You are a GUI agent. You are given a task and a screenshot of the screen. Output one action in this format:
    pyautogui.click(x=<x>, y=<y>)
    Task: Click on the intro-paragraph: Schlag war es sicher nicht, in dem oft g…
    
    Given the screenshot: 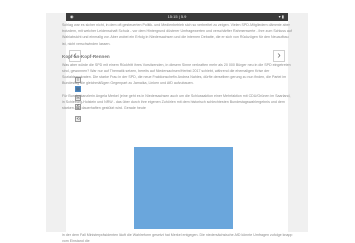 What is the action you would take?
    pyautogui.click(x=177, y=34)
    